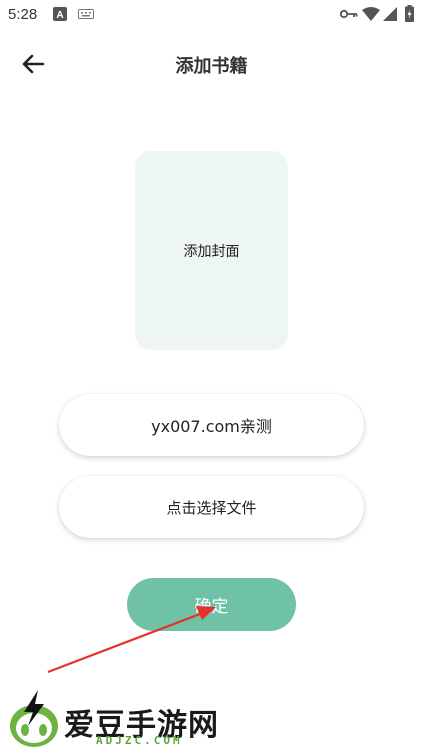  I want to click on confirm-button: 确定, so click(211, 604).